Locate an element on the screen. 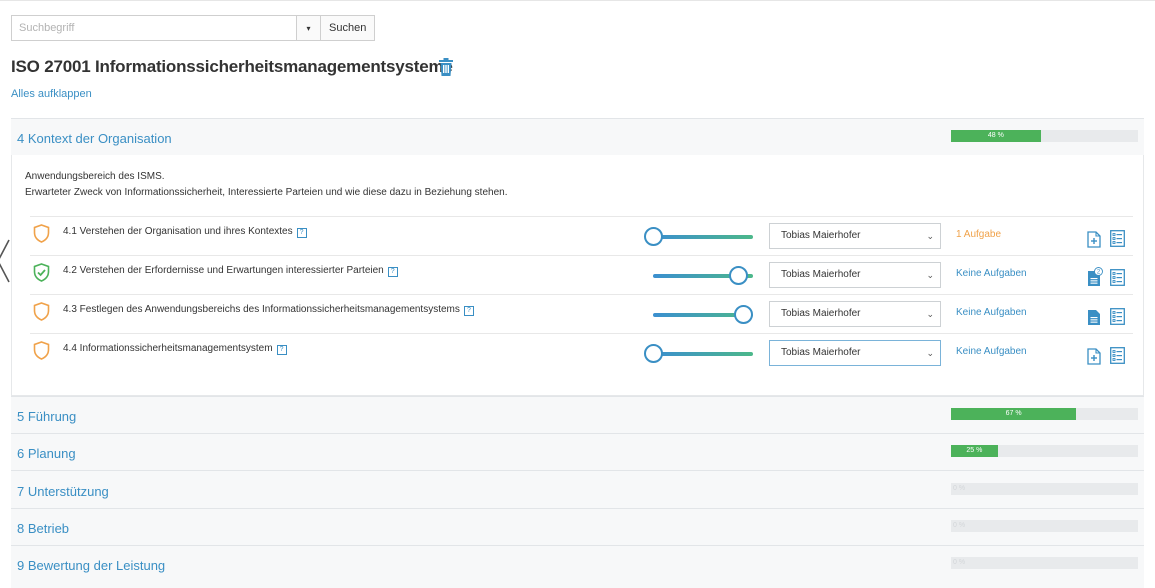 This screenshot has width=1155, height=588. progress-fill: 67 % is located at coordinates (1014, 414).